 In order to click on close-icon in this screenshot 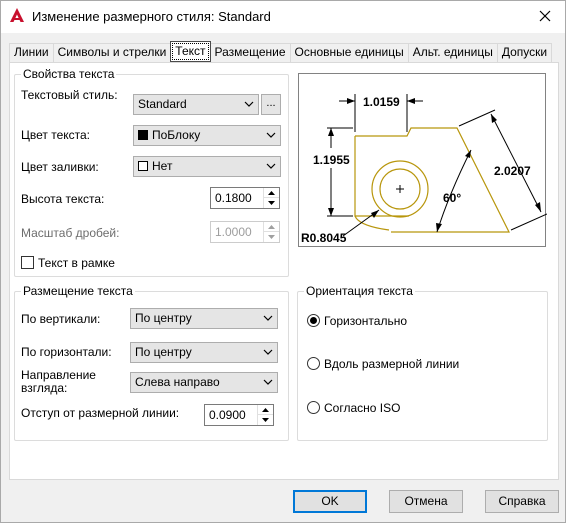, I will do `click(545, 16)`.